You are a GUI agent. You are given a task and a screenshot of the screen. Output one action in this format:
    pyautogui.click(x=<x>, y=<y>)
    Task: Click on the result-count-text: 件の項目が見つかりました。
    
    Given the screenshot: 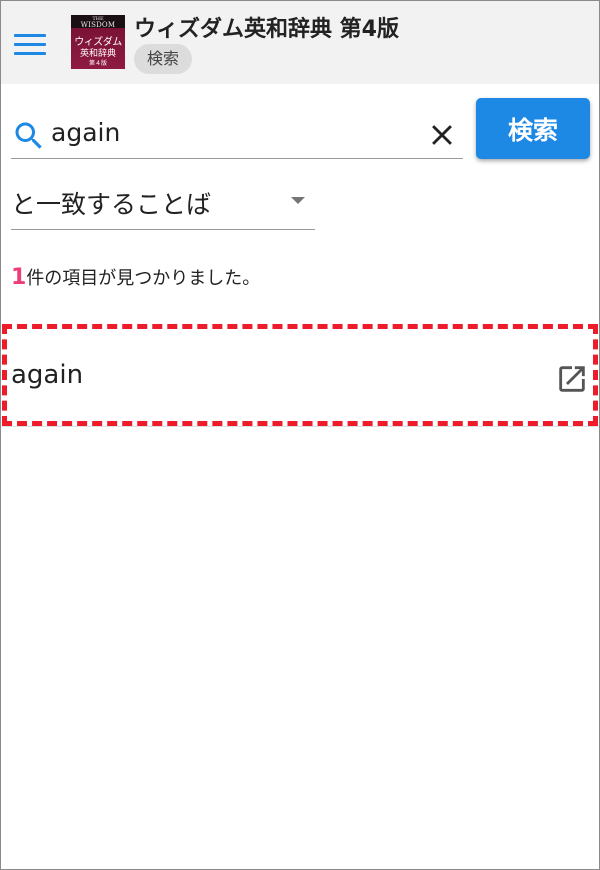 What is the action you would take?
    pyautogui.click(x=143, y=278)
    